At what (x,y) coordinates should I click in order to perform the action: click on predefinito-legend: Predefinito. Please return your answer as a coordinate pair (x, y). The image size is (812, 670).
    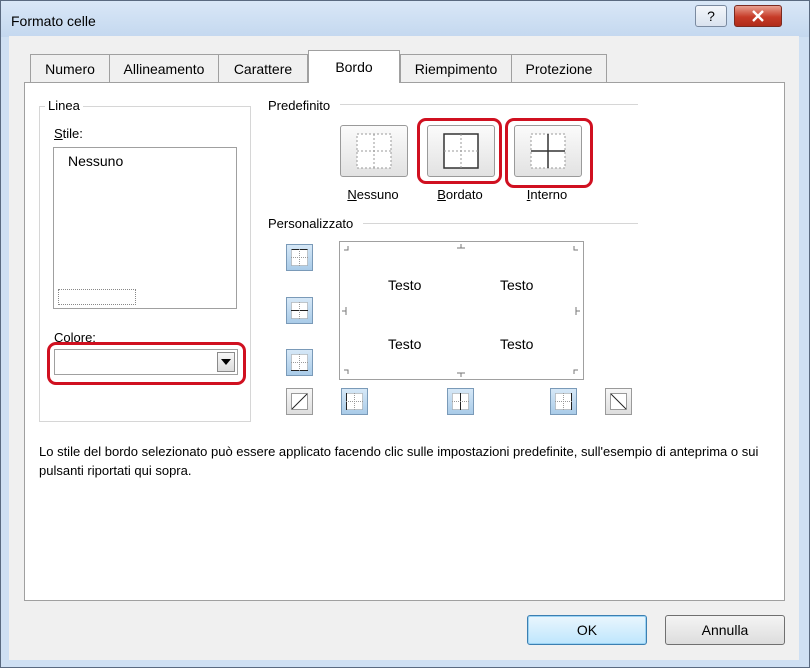
    Looking at the image, I should click on (299, 105).